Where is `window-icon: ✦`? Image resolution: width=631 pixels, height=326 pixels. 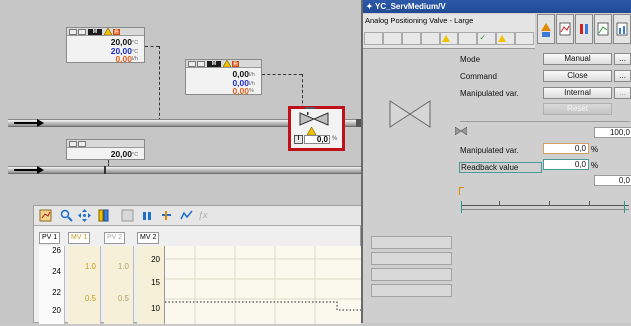
window-icon: ✦ is located at coordinates (369, 6).